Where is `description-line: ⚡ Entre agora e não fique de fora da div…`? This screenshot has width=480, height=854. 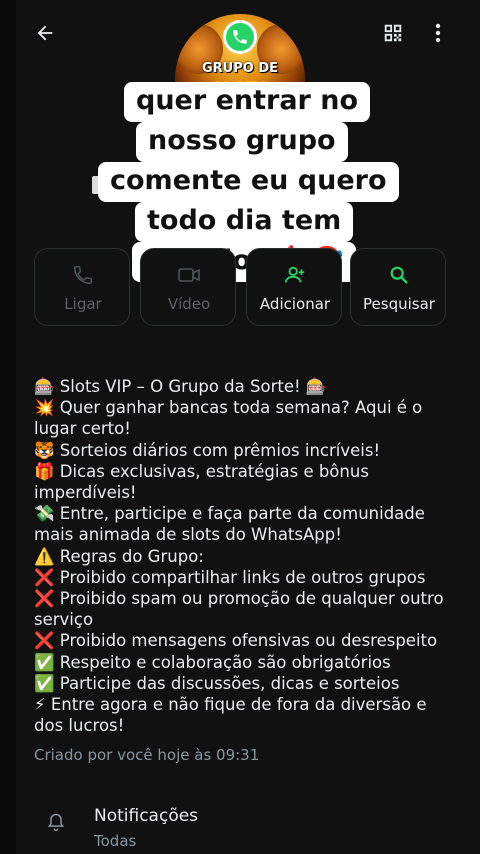 description-line: ⚡ Entre agora e não fique de fora da div… is located at coordinates (230, 705).